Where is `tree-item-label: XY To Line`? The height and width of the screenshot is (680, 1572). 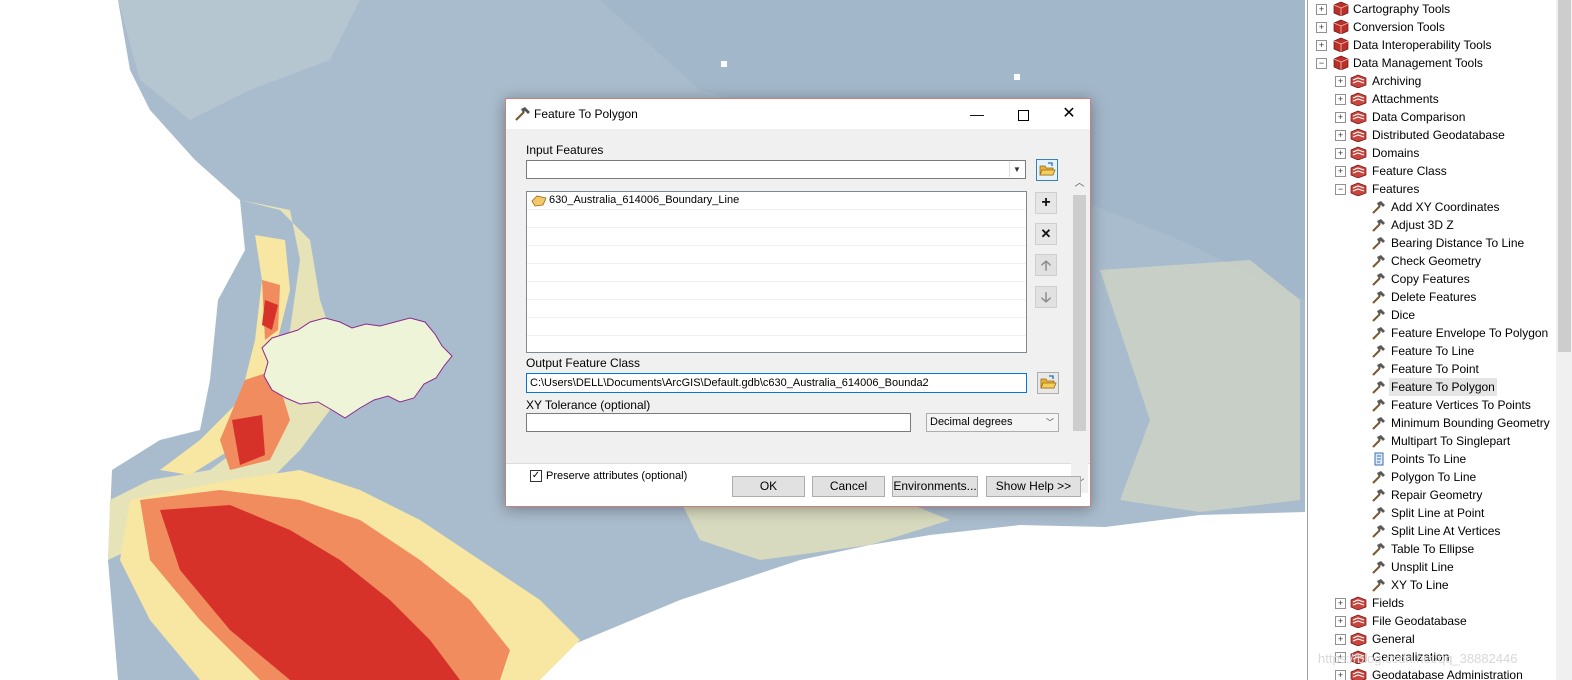
tree-item-label: XY To Line is located at coordinates (1420, 585).